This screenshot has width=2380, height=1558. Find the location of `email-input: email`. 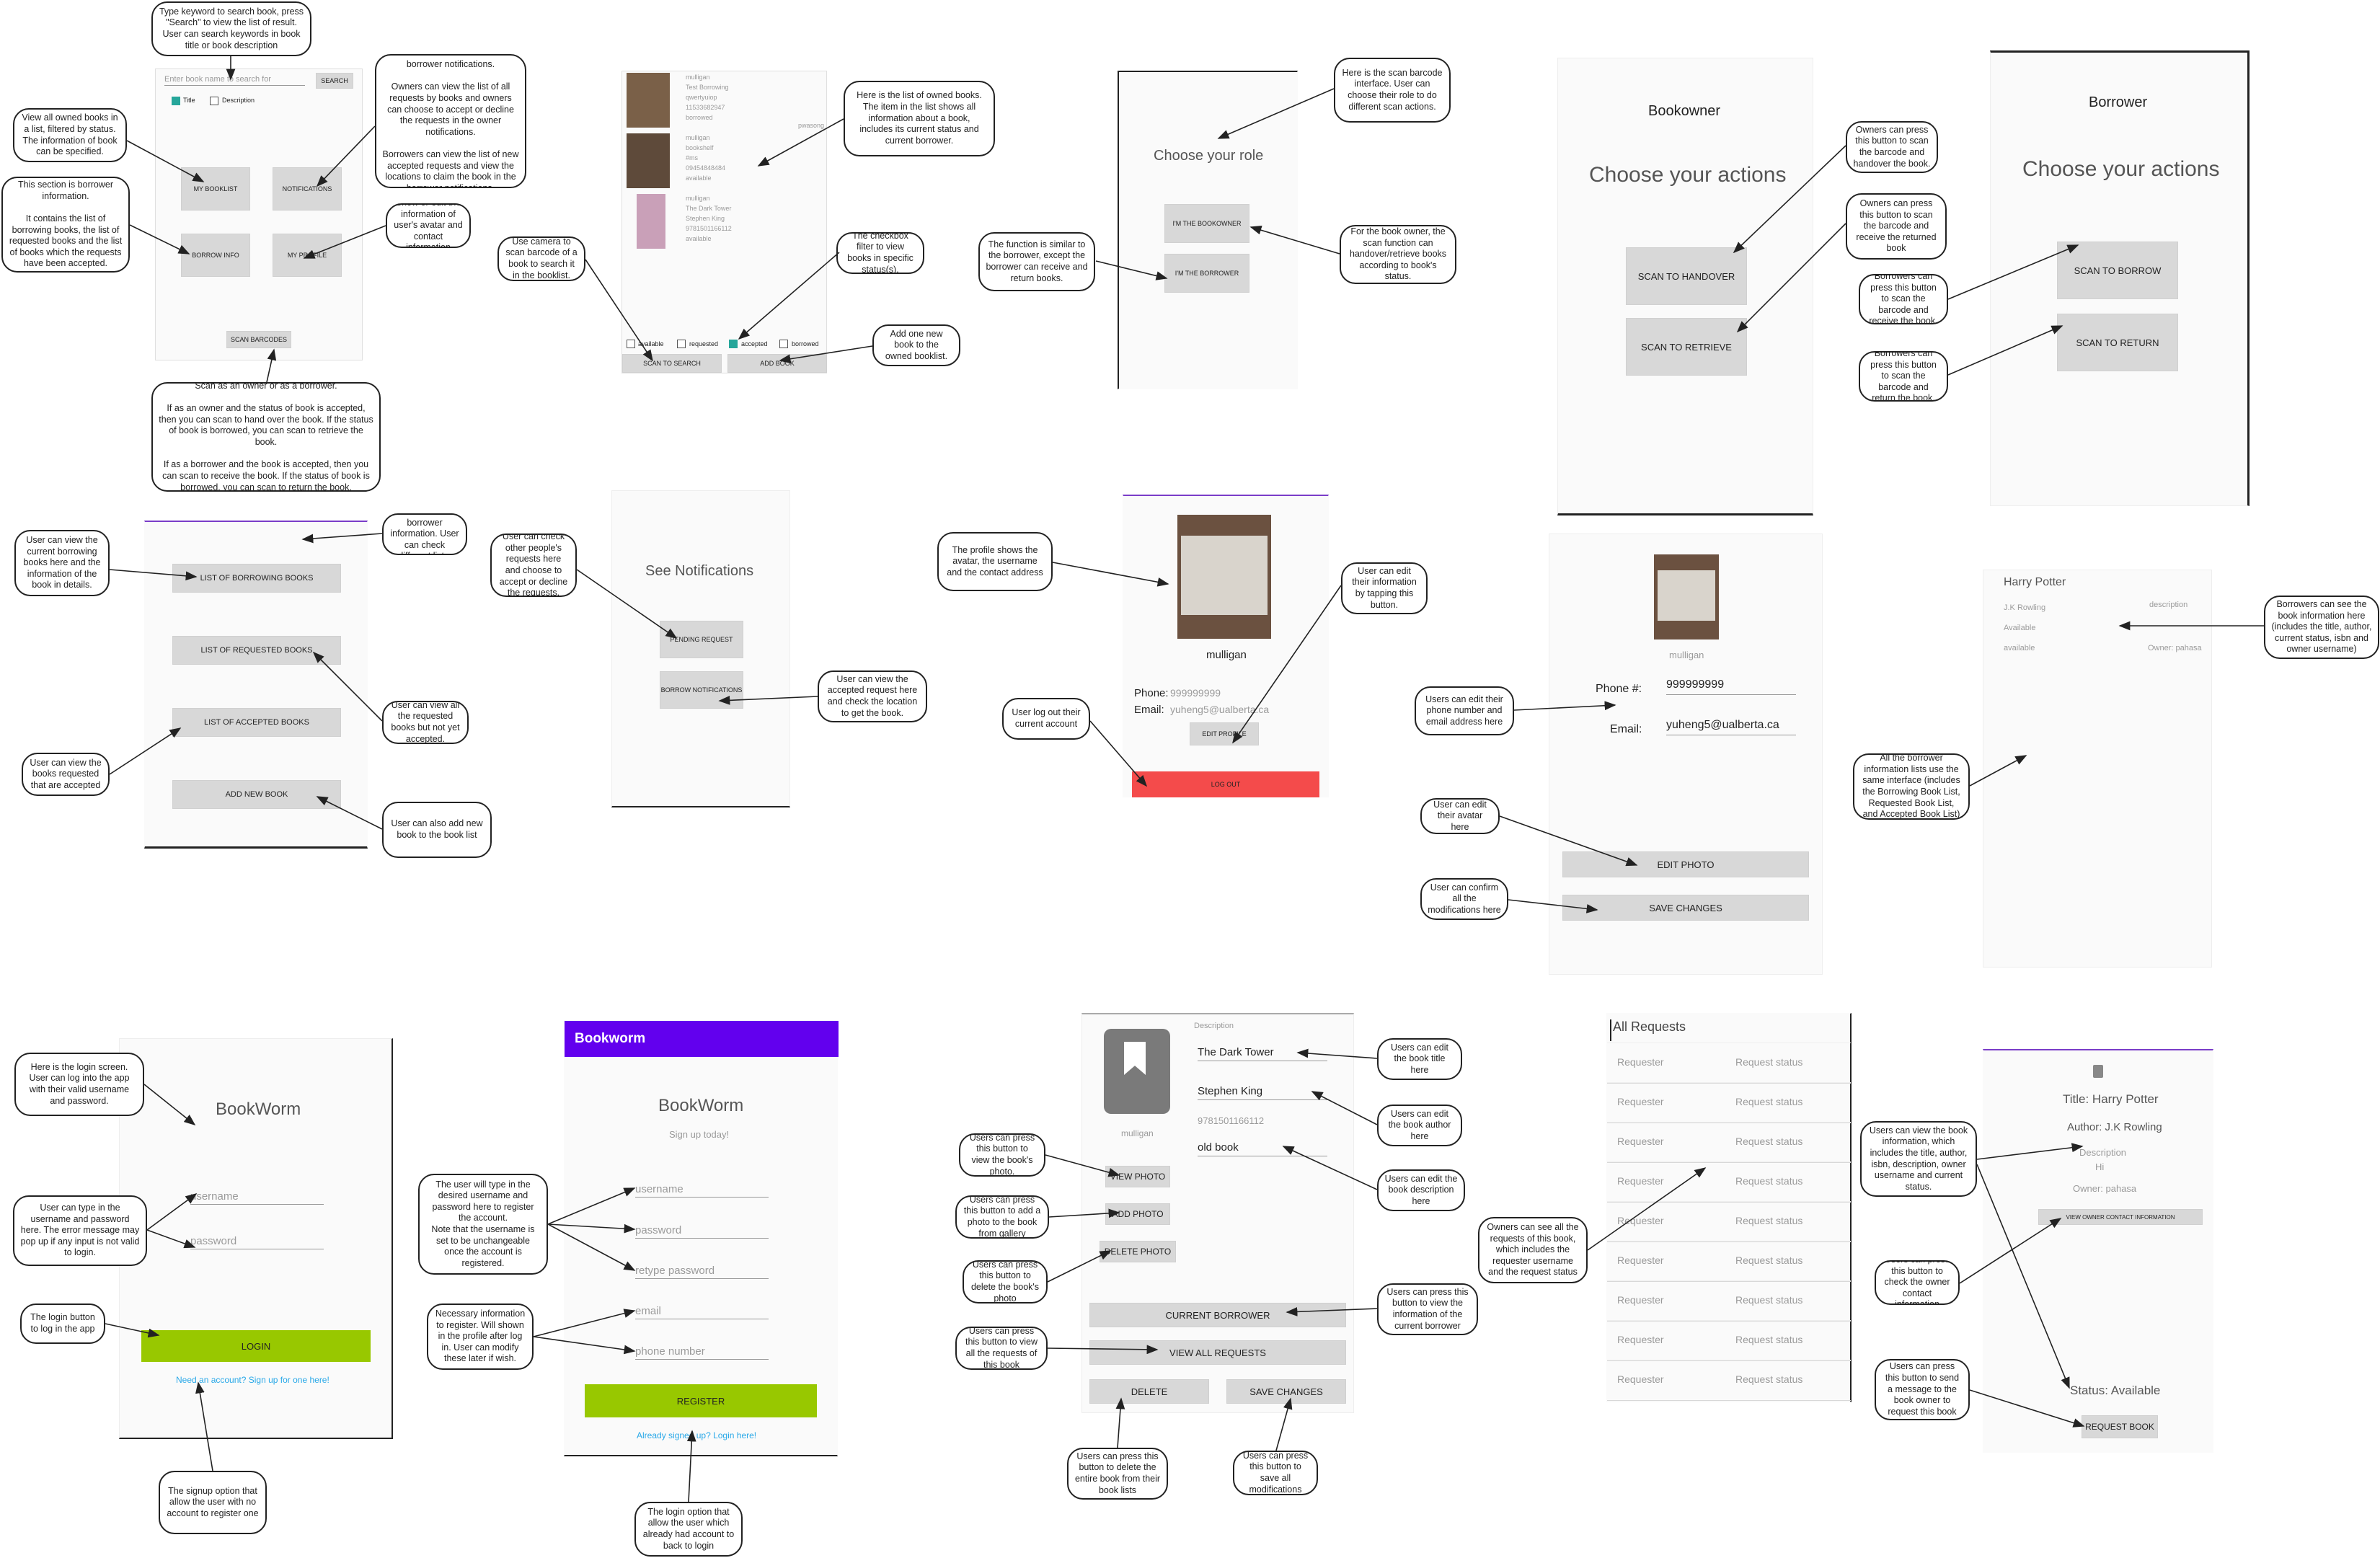

email-input: email is located at coordinates (702, 1312).